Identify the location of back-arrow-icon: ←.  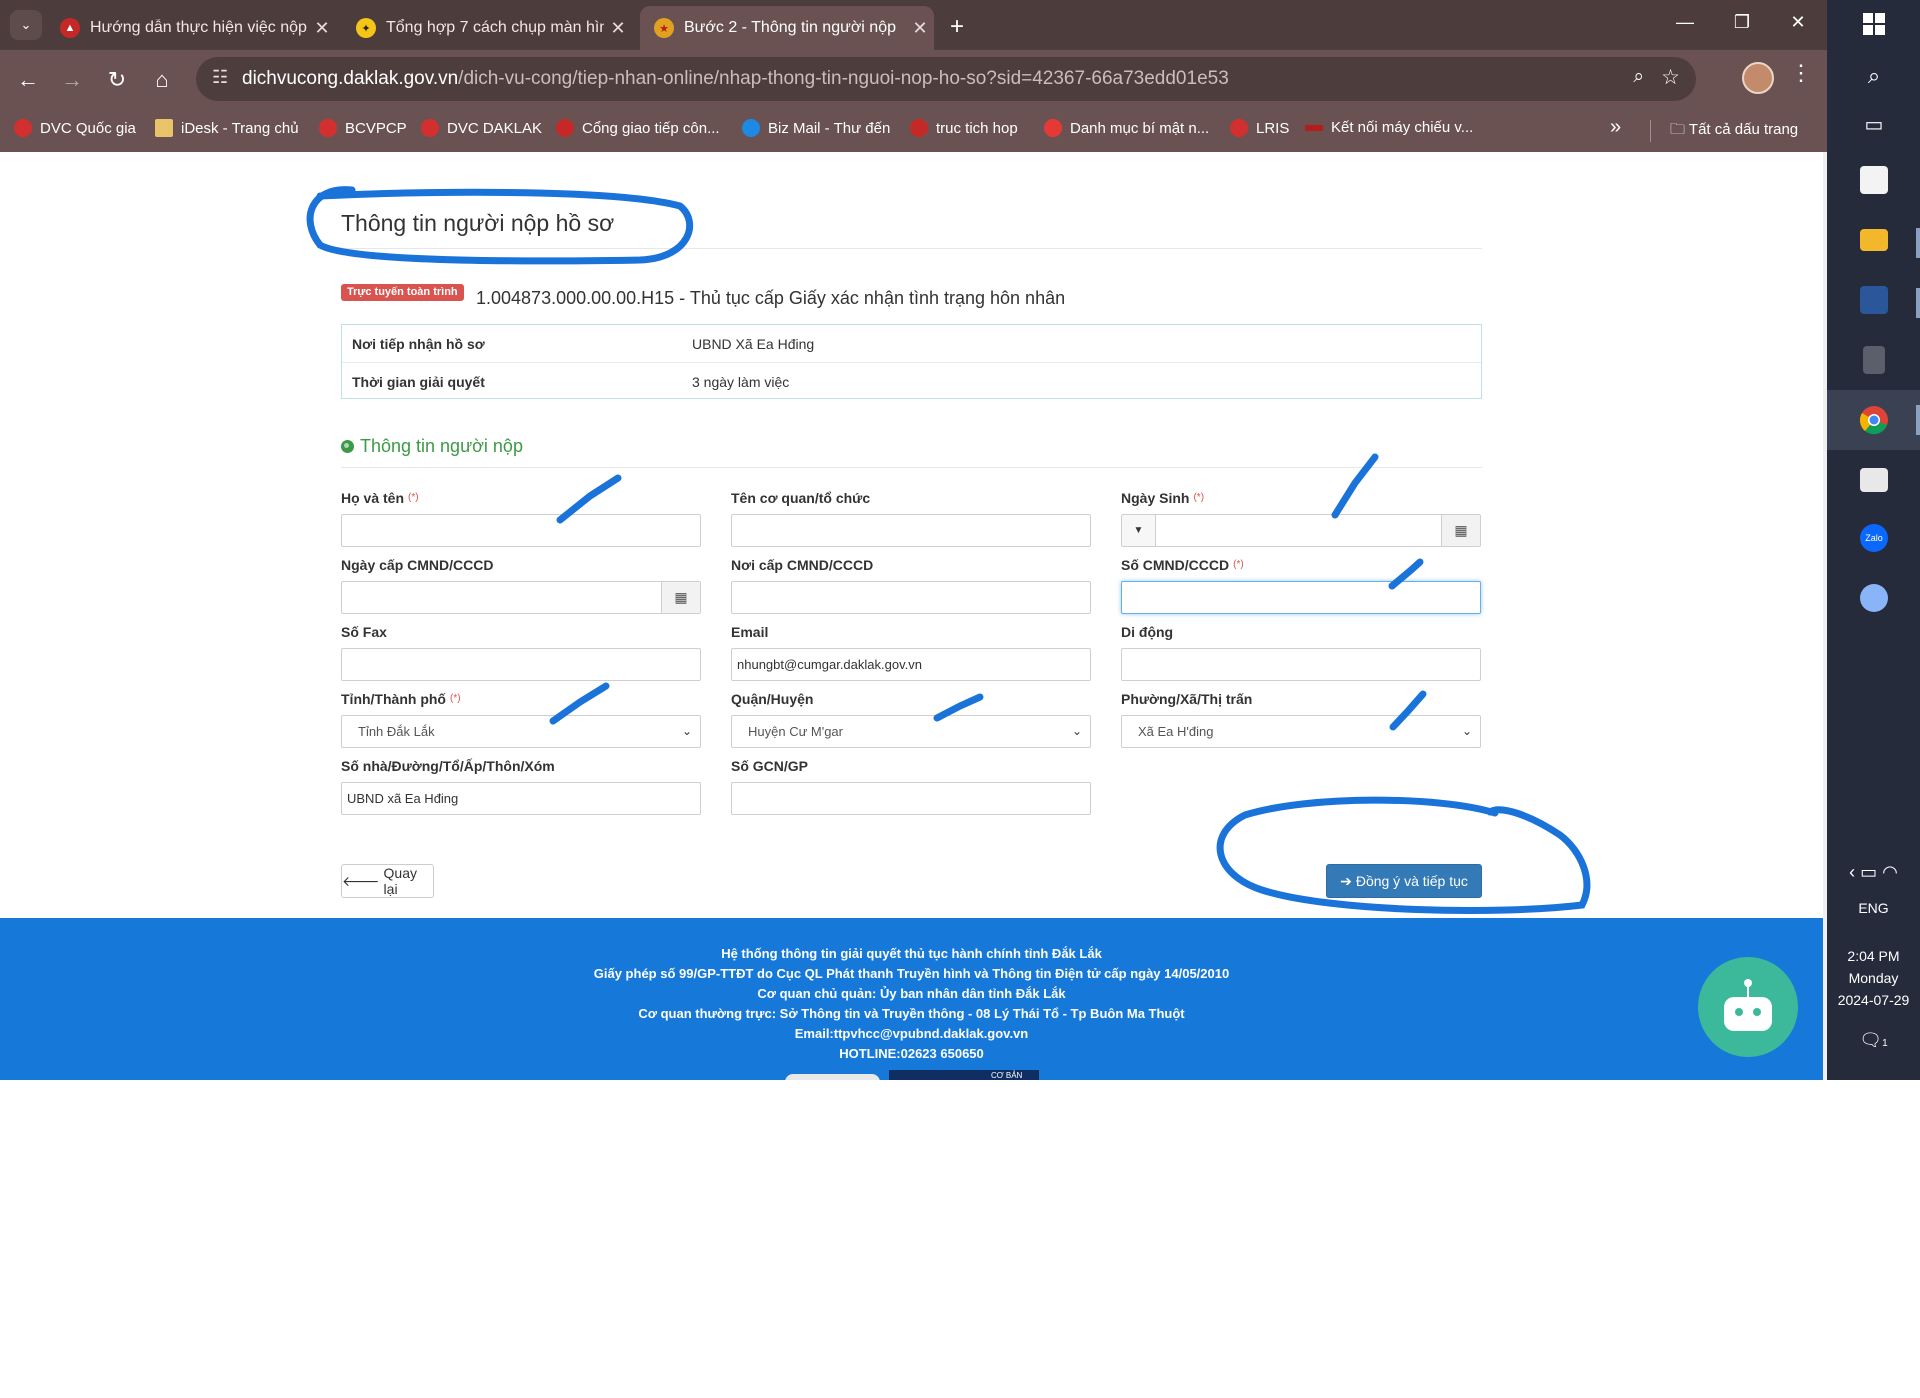
(28, 80).